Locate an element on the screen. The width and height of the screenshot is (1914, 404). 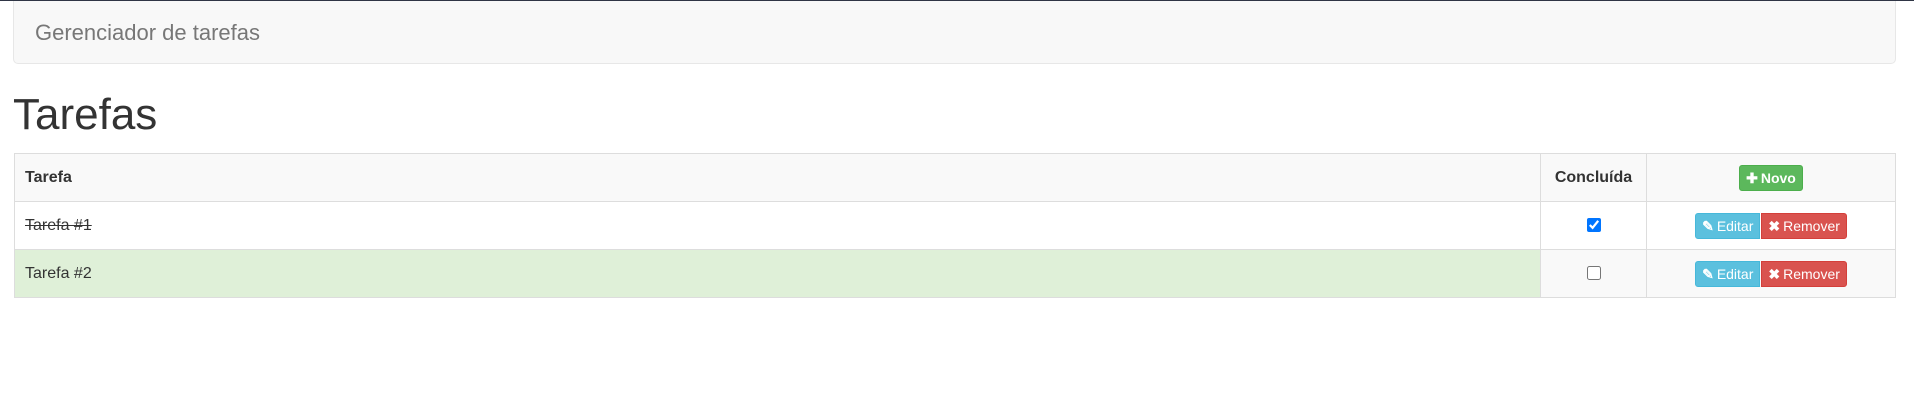
page-title: Tarefas is located at coordinates (85, 114).